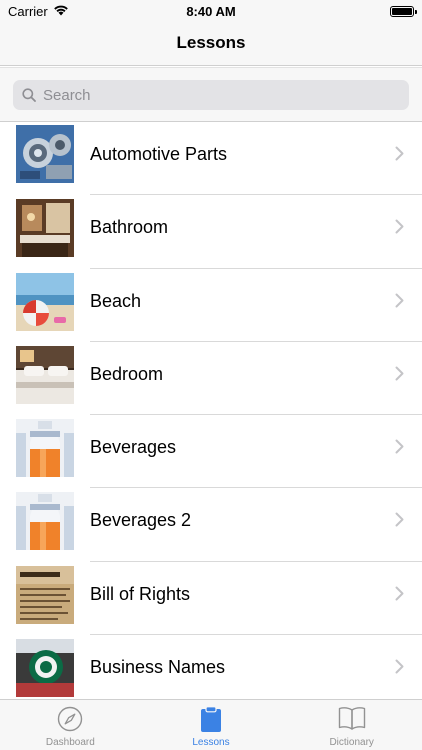 The width and height of the screenshot is (422, 750). I want to click on search-icon, so click(29, 95).